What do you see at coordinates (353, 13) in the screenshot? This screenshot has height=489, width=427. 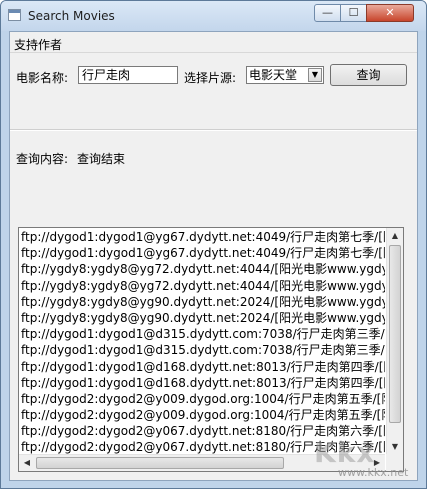 I see `maximize-button: ☐` at bounding box center [353, 13].